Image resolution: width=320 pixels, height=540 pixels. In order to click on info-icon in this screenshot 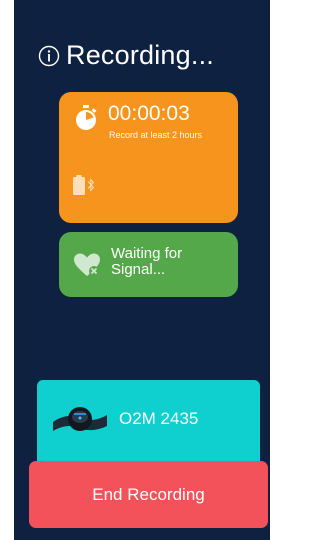, I will do `click(49, 56)`.